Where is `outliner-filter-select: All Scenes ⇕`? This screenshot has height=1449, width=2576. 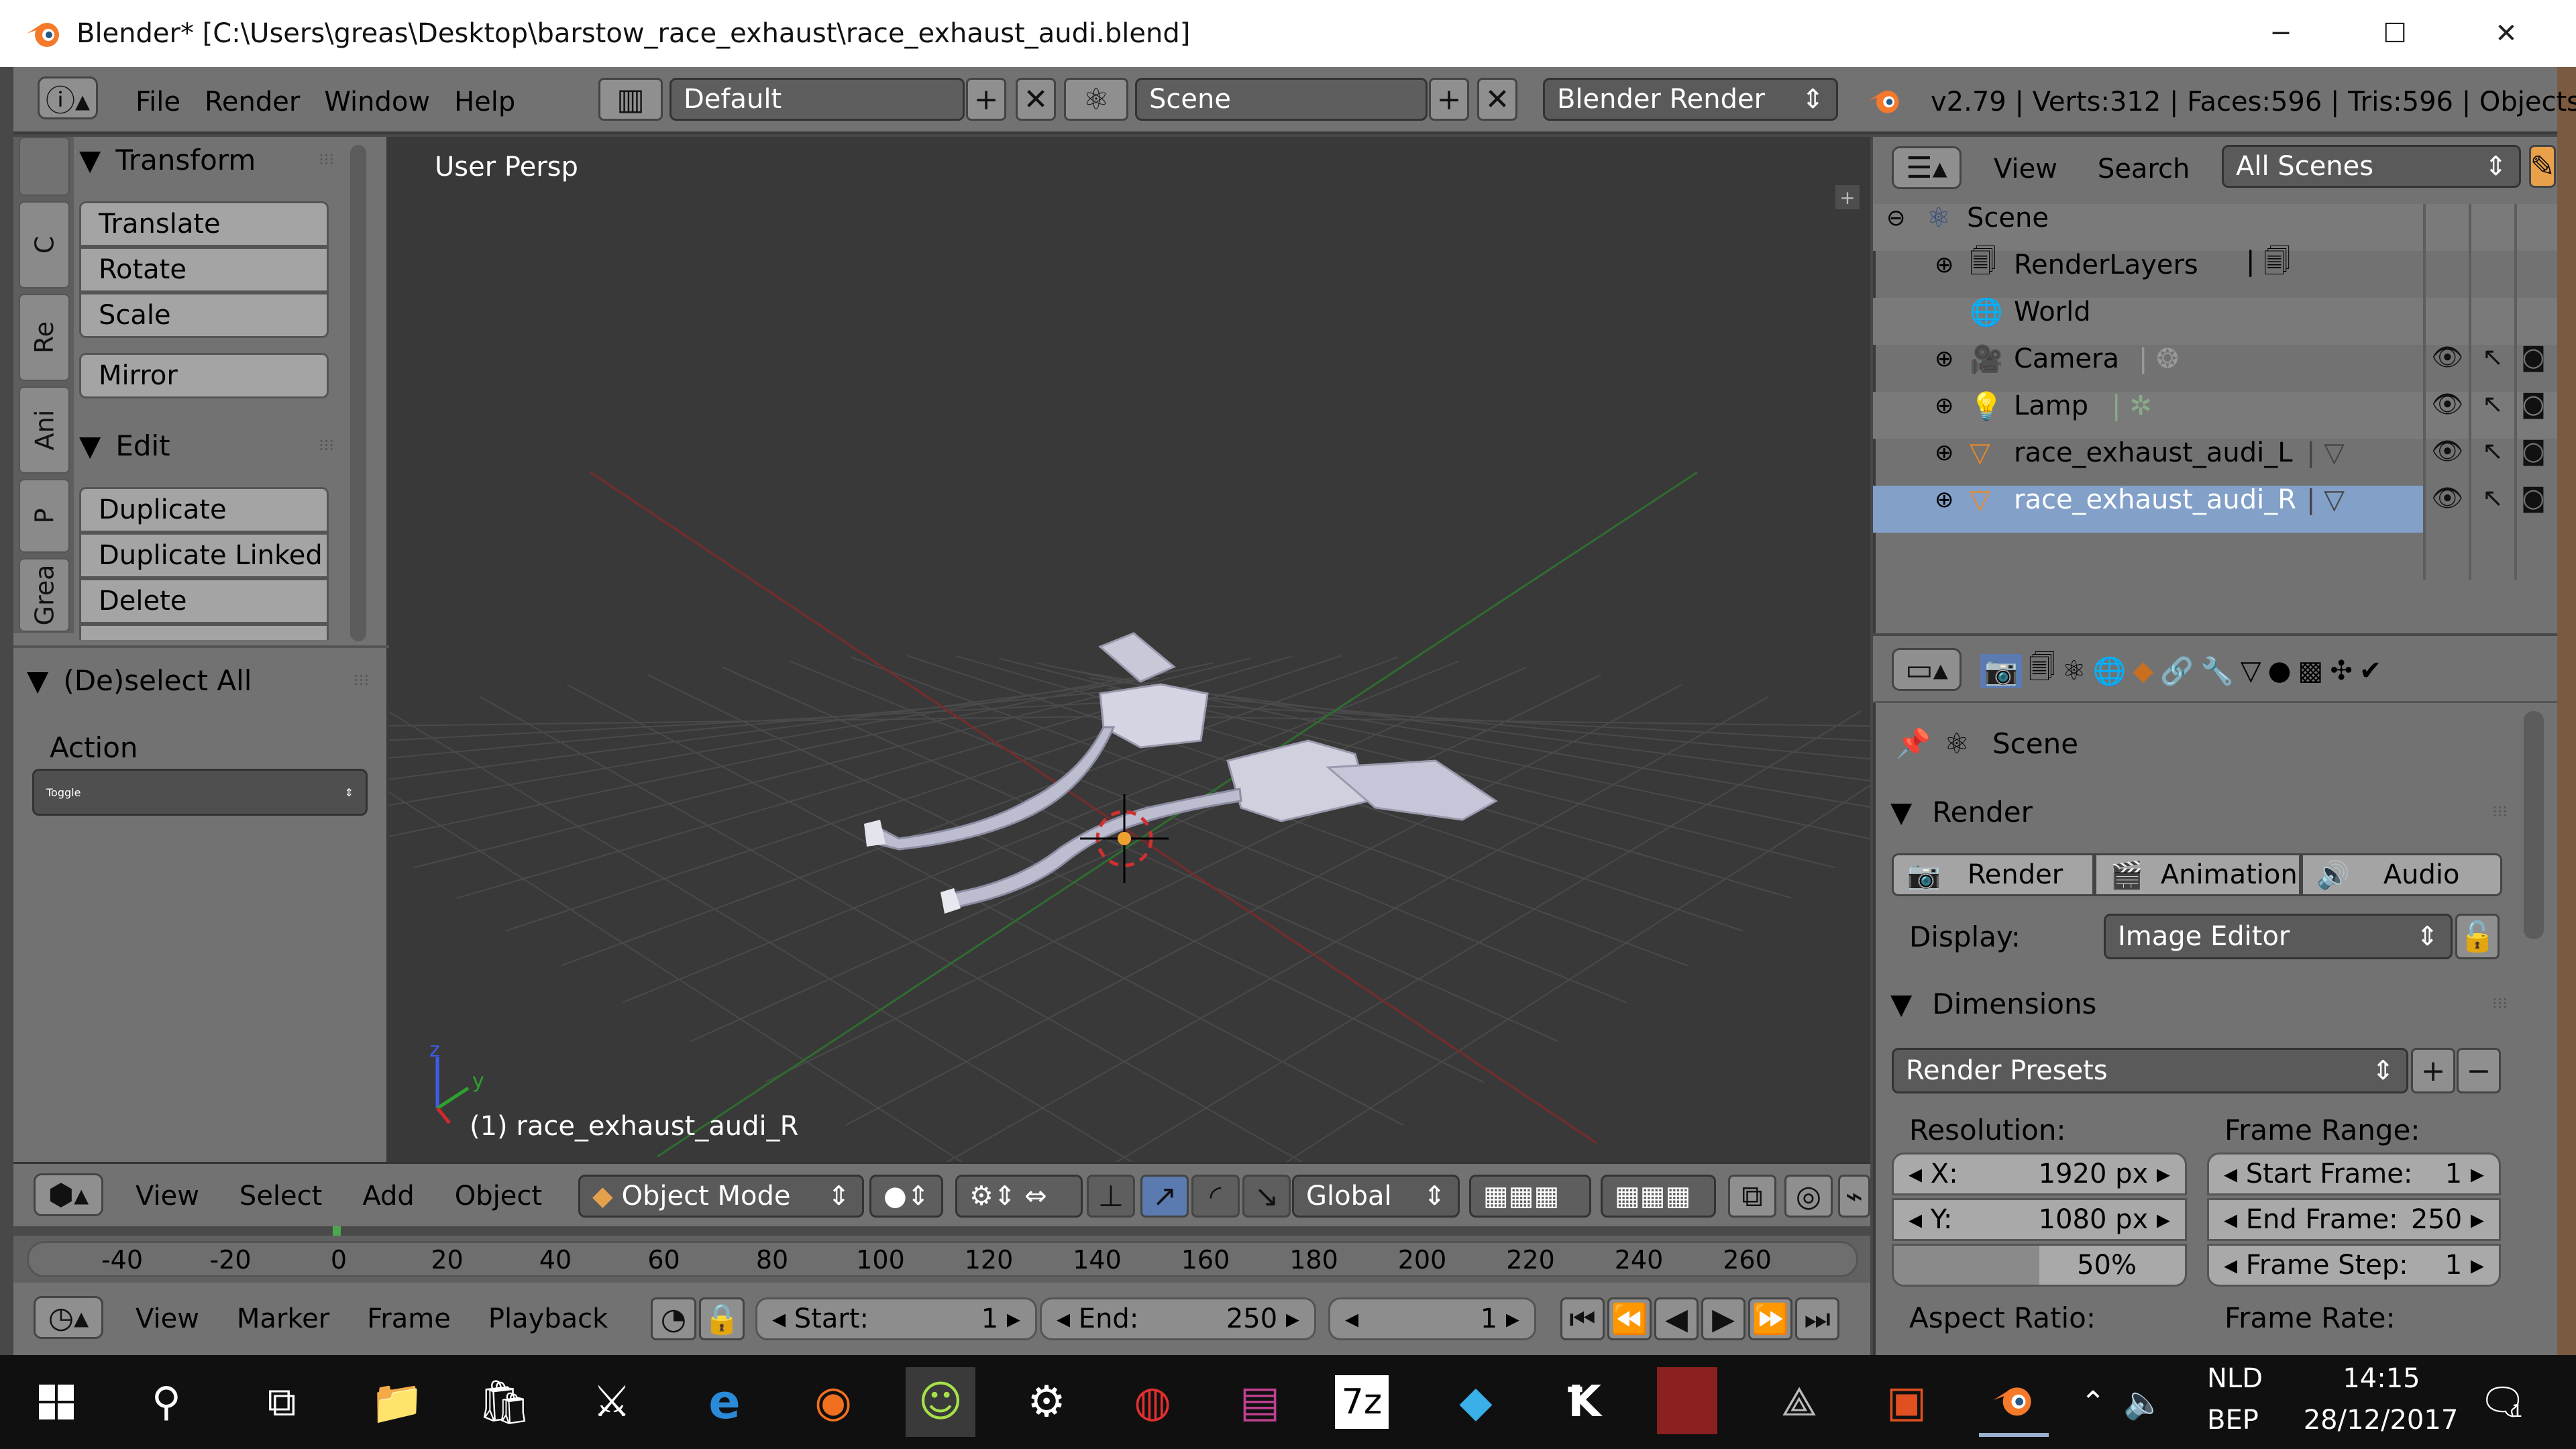 outliner-filter-select: All Scenes ⇕ is located at coordinates (2371, 166).